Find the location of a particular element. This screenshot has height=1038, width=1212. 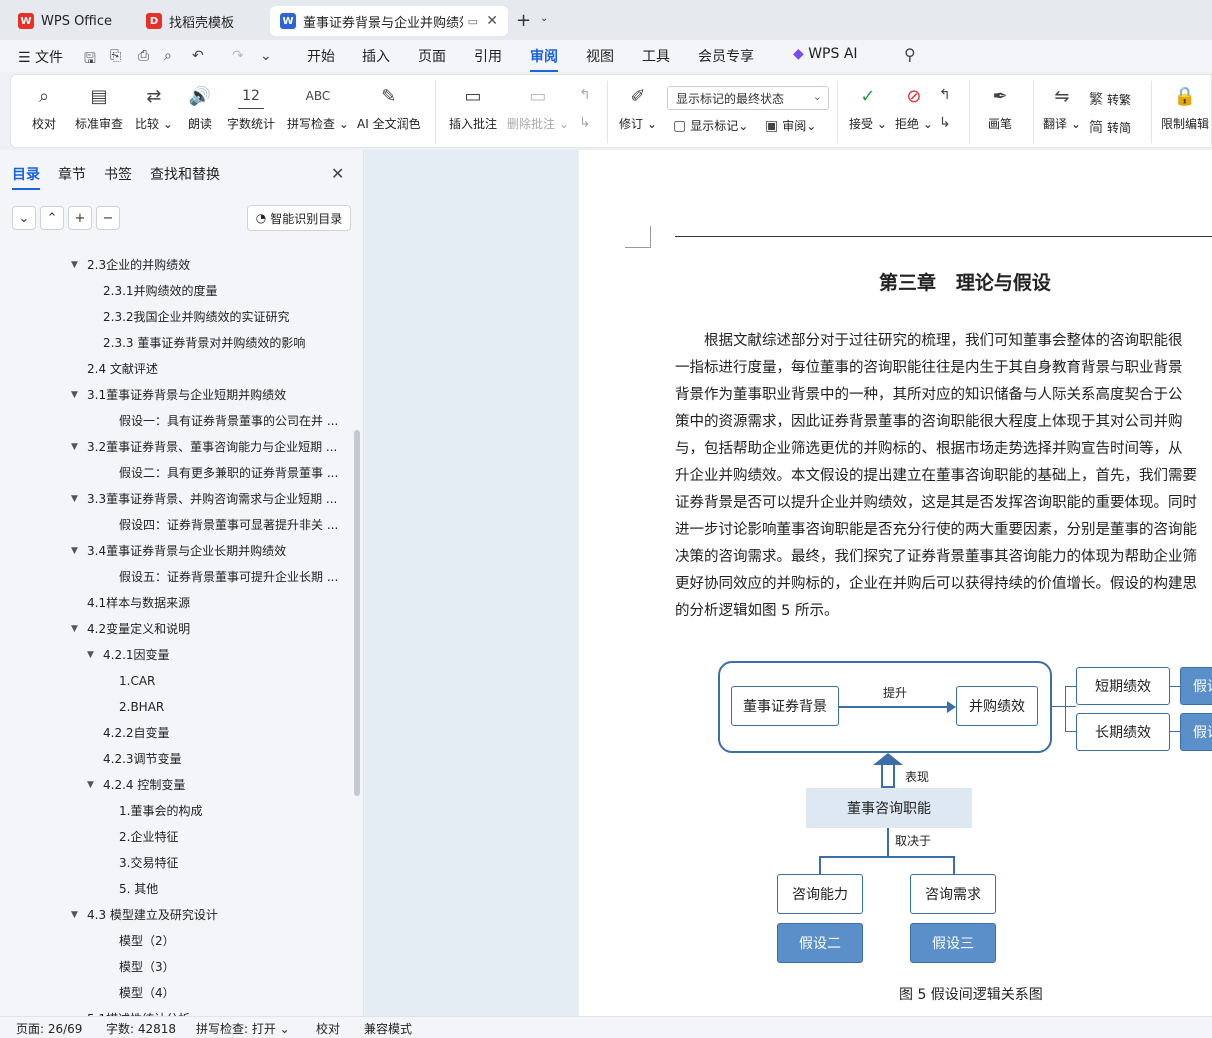

smart-toc-button: ◔ 智能识别目录 is located at coordinates (299, 218).